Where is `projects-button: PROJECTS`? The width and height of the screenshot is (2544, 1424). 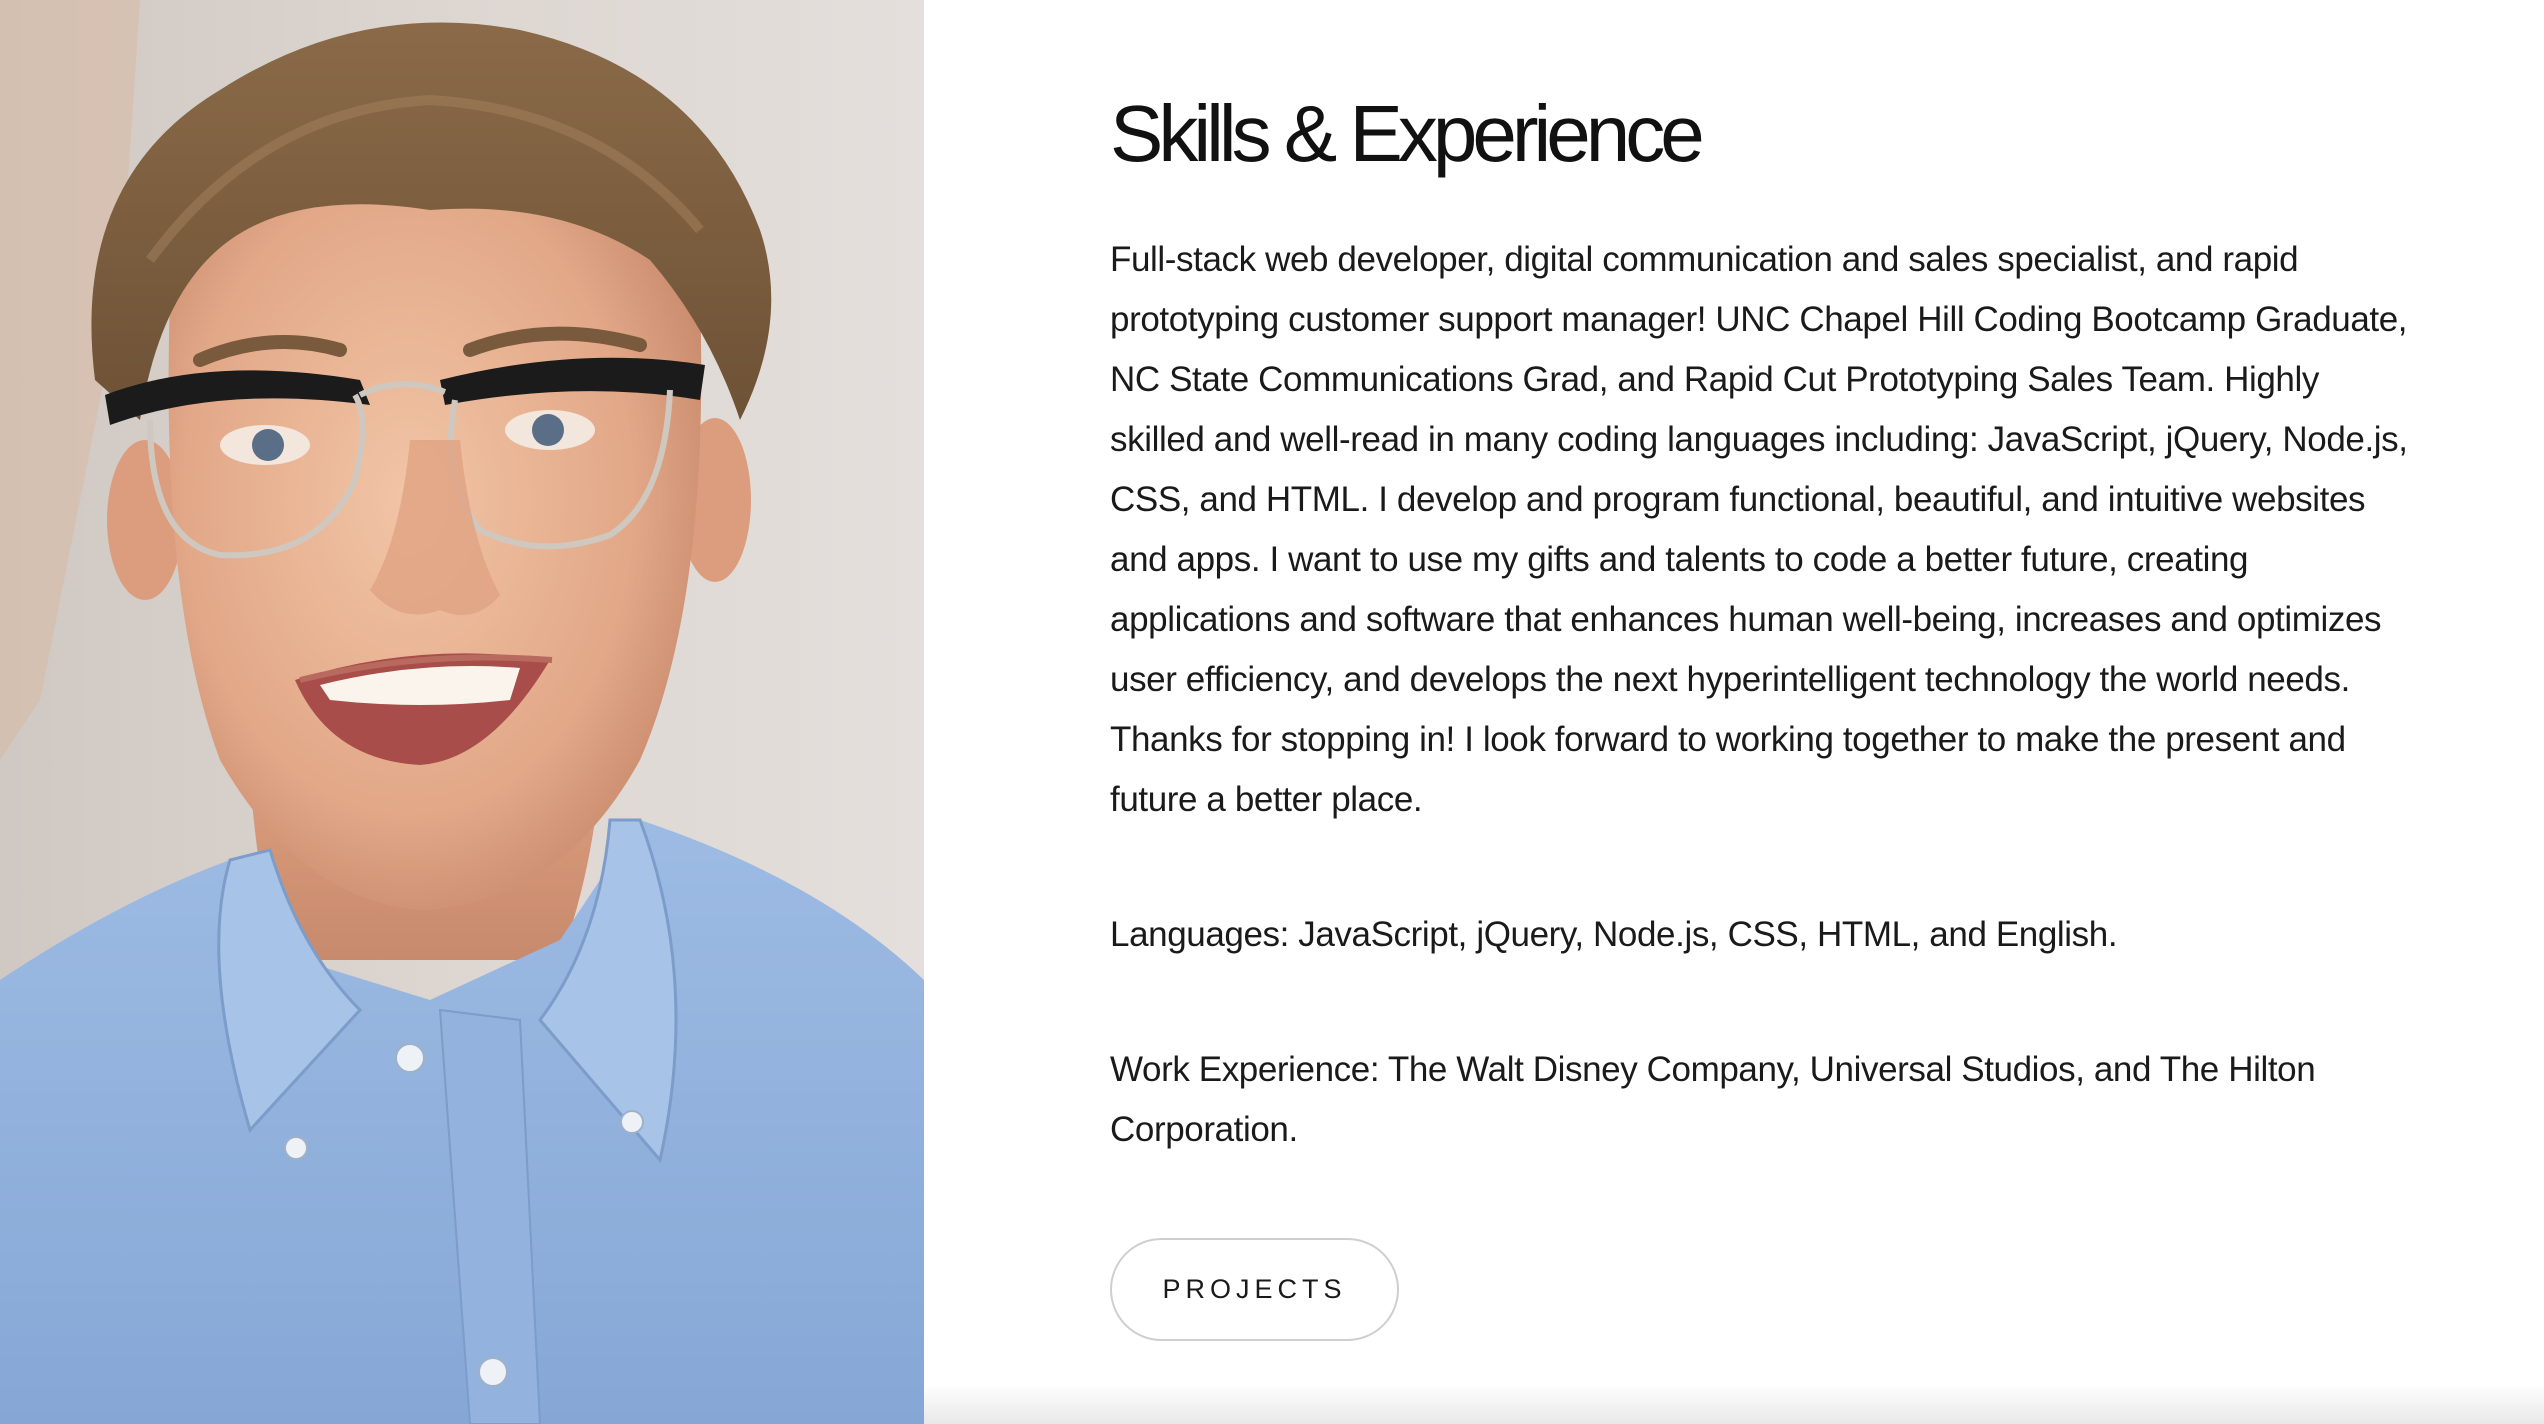
projects-button: PROJECTS is located at coordinates (1254, 1289).